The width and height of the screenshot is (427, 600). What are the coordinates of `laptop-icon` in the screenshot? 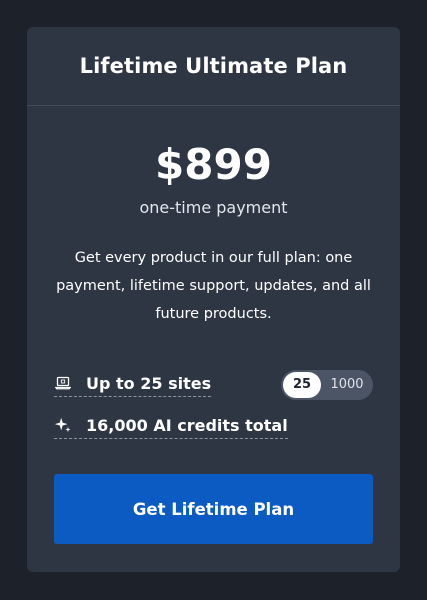 It's located at (63, 383).